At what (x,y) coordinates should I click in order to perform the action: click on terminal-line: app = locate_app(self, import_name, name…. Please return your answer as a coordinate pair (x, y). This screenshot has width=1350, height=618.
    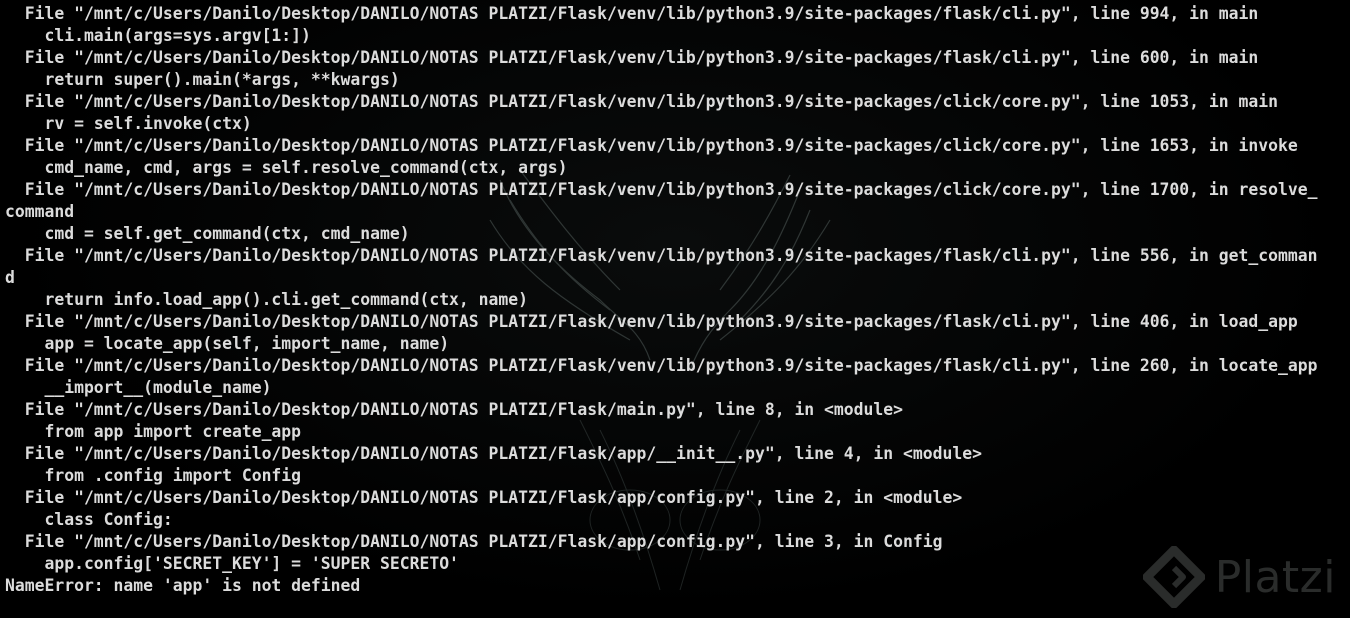
    Looking at the image, I should click on (227, 343).